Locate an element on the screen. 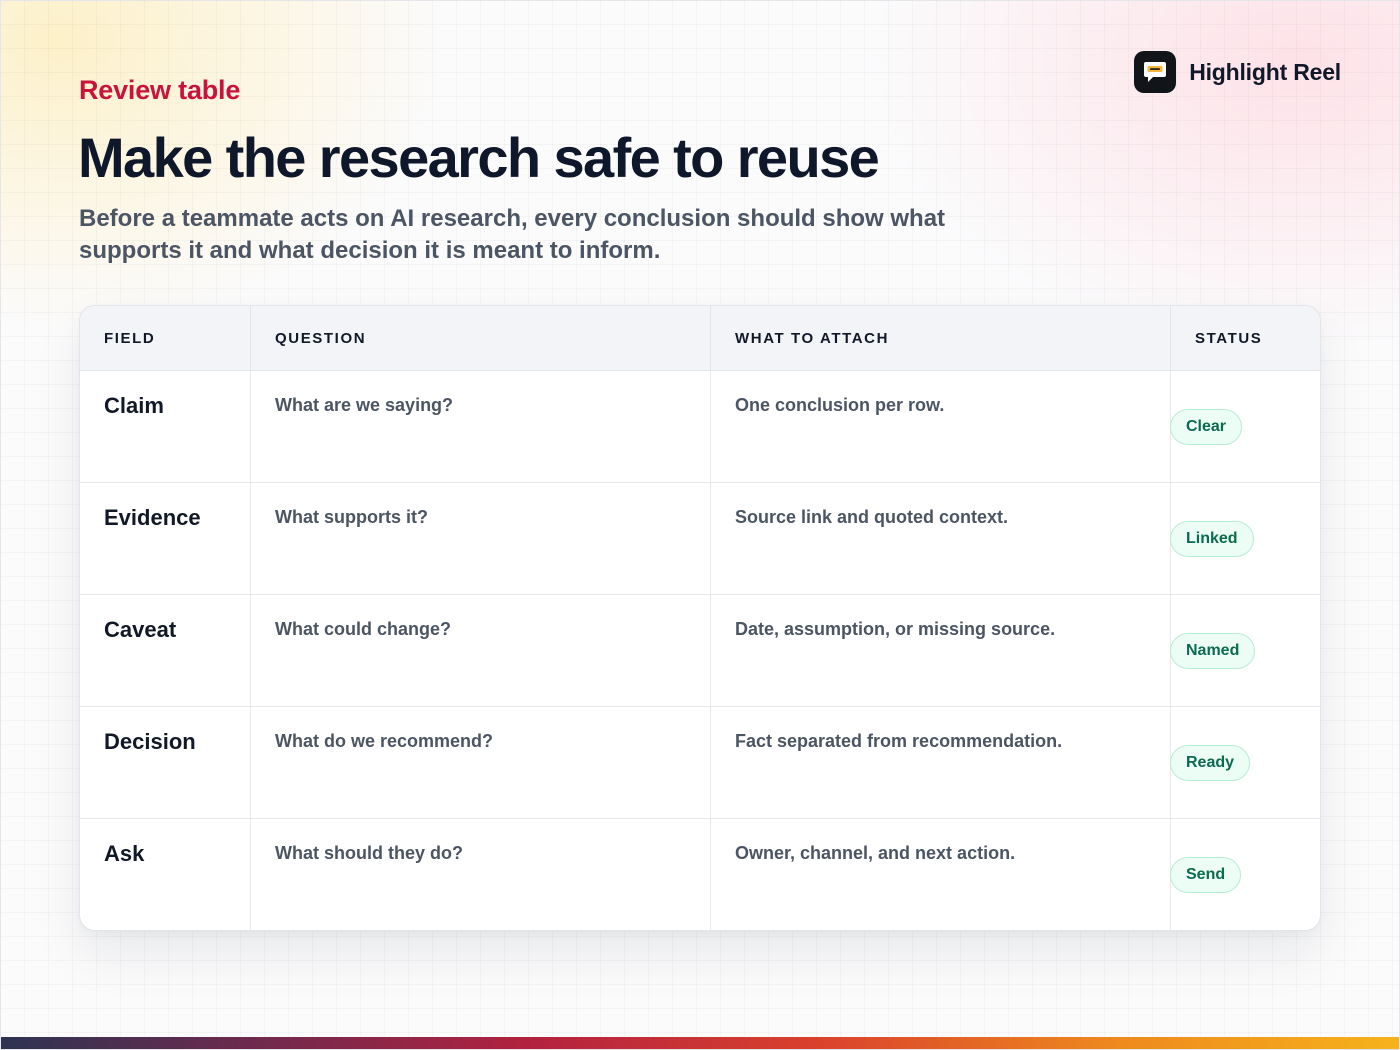  attach-text: One conclusion per row. is located at coordinates (840, 405).